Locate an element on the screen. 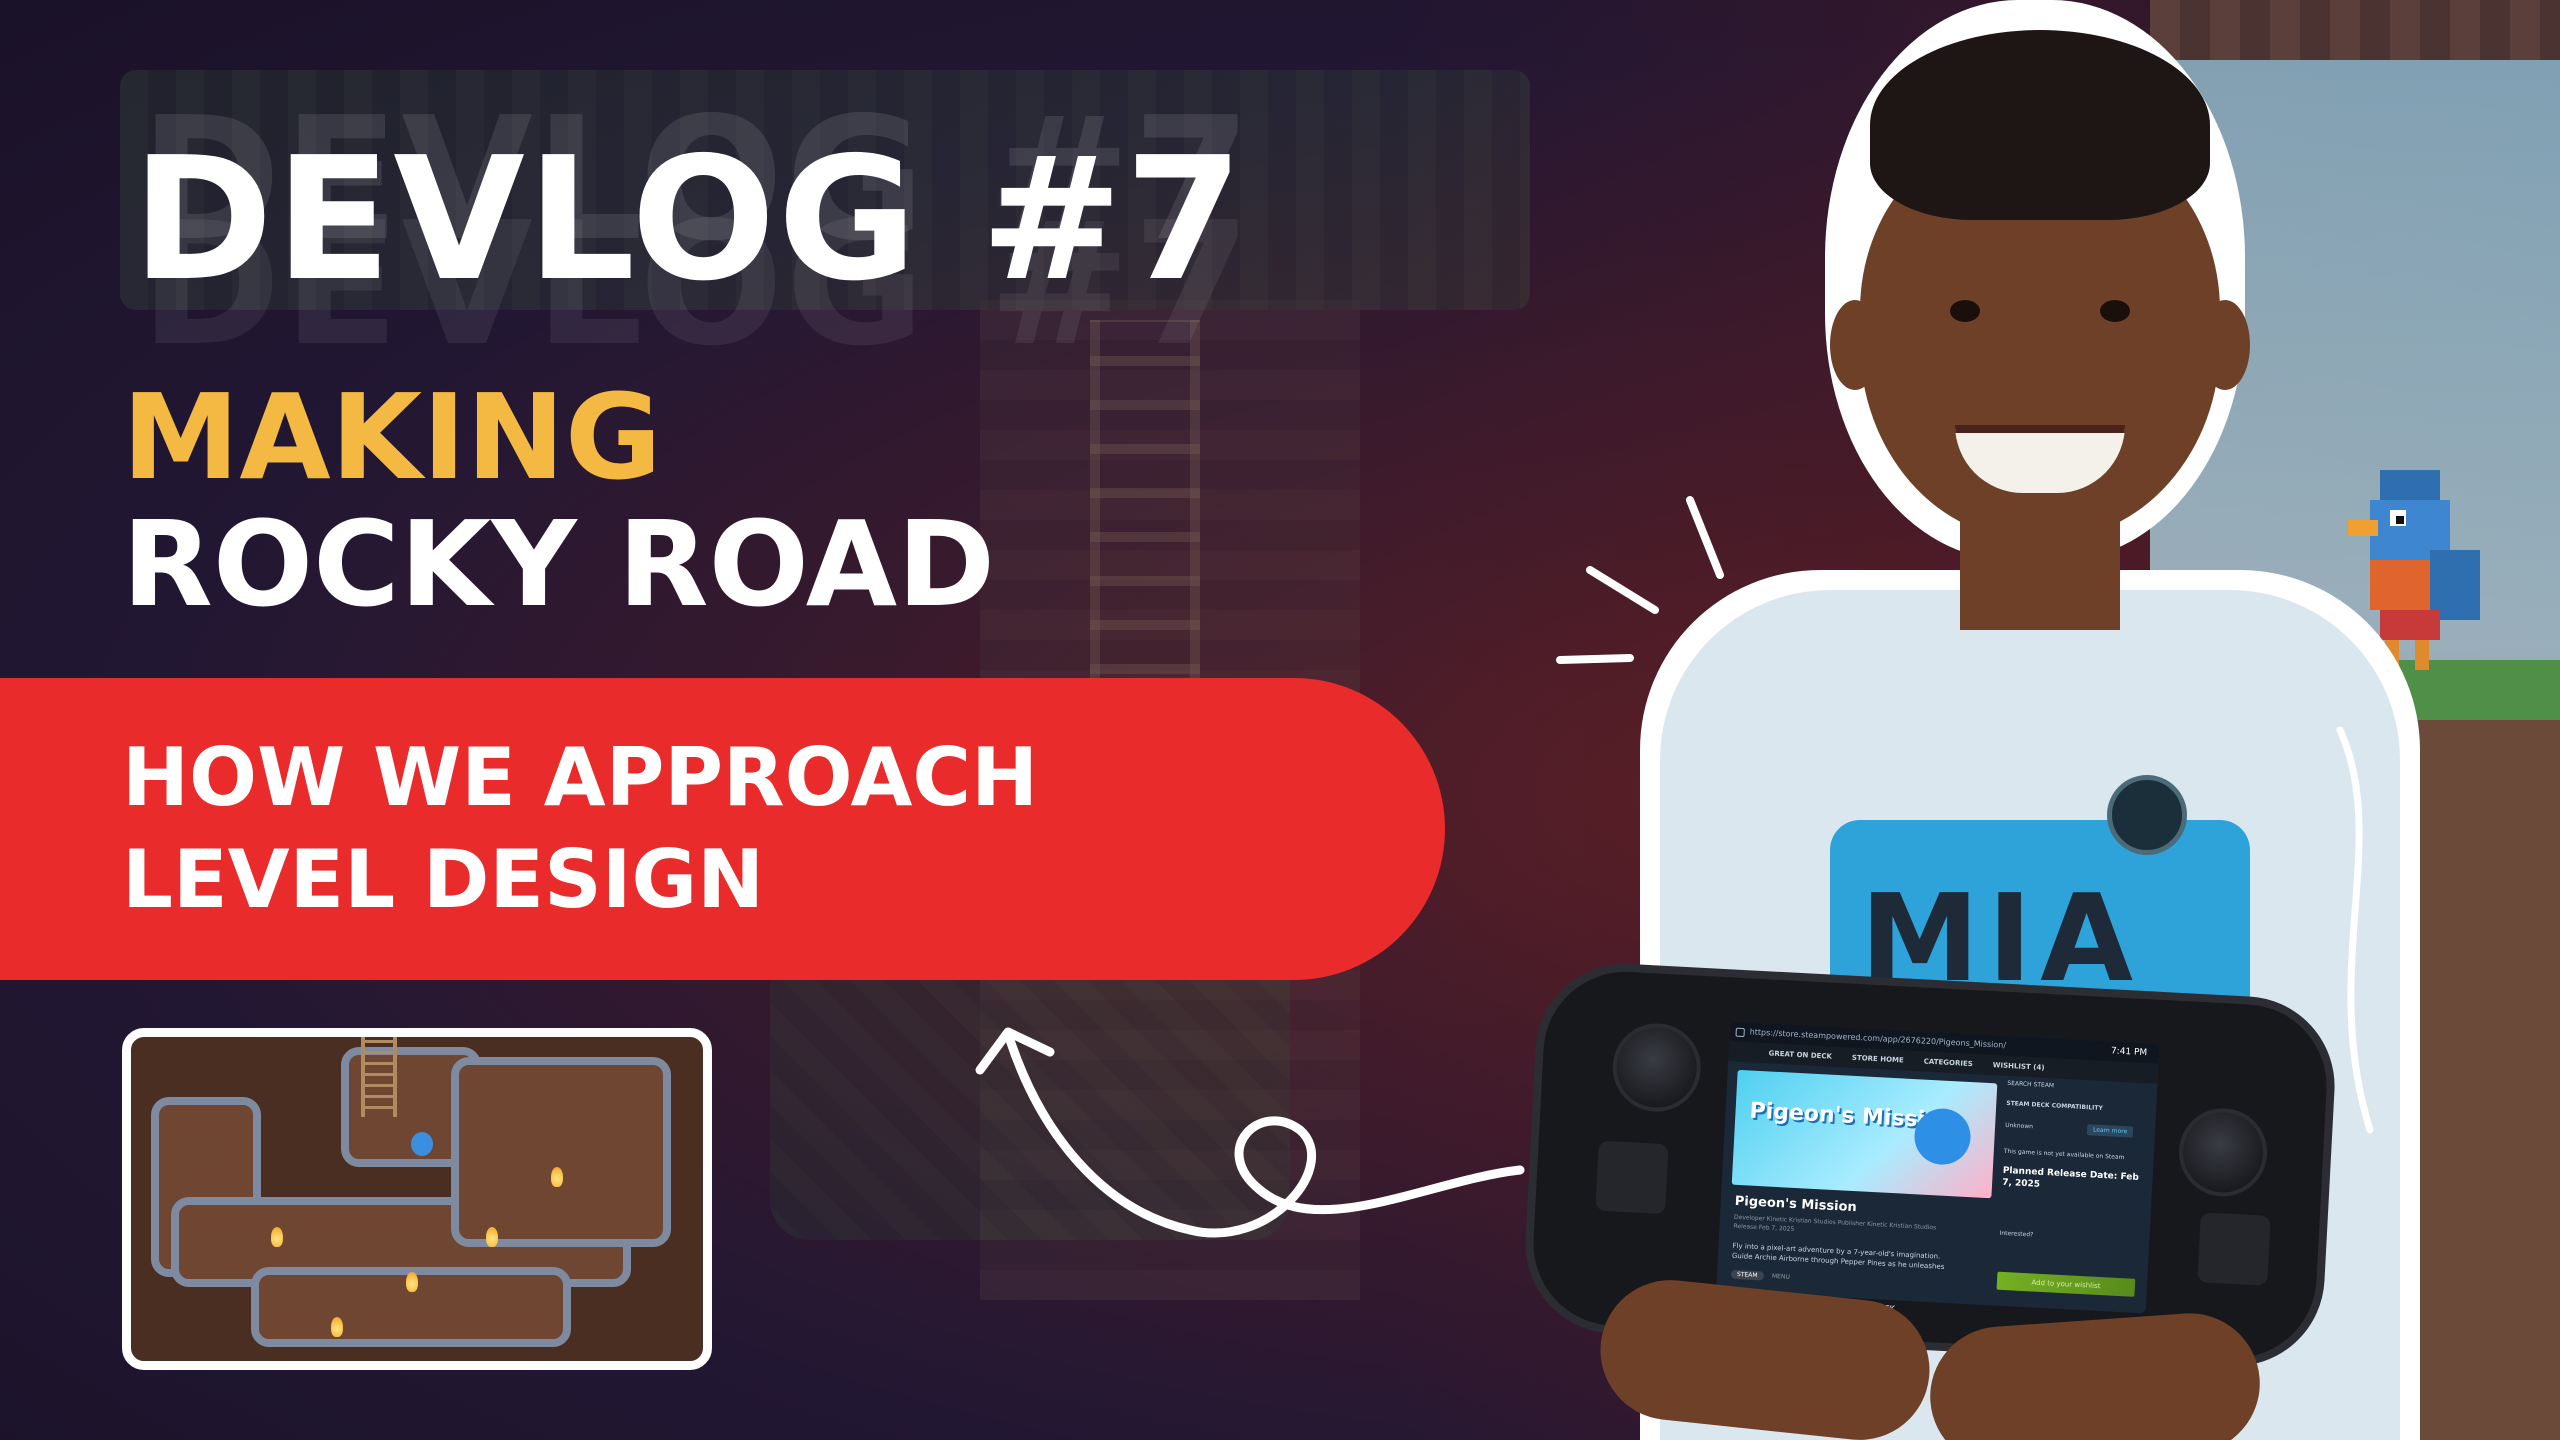 This screenshot has width=2560, height=1440. cave-chamber is located at coordinates (561, 1152).